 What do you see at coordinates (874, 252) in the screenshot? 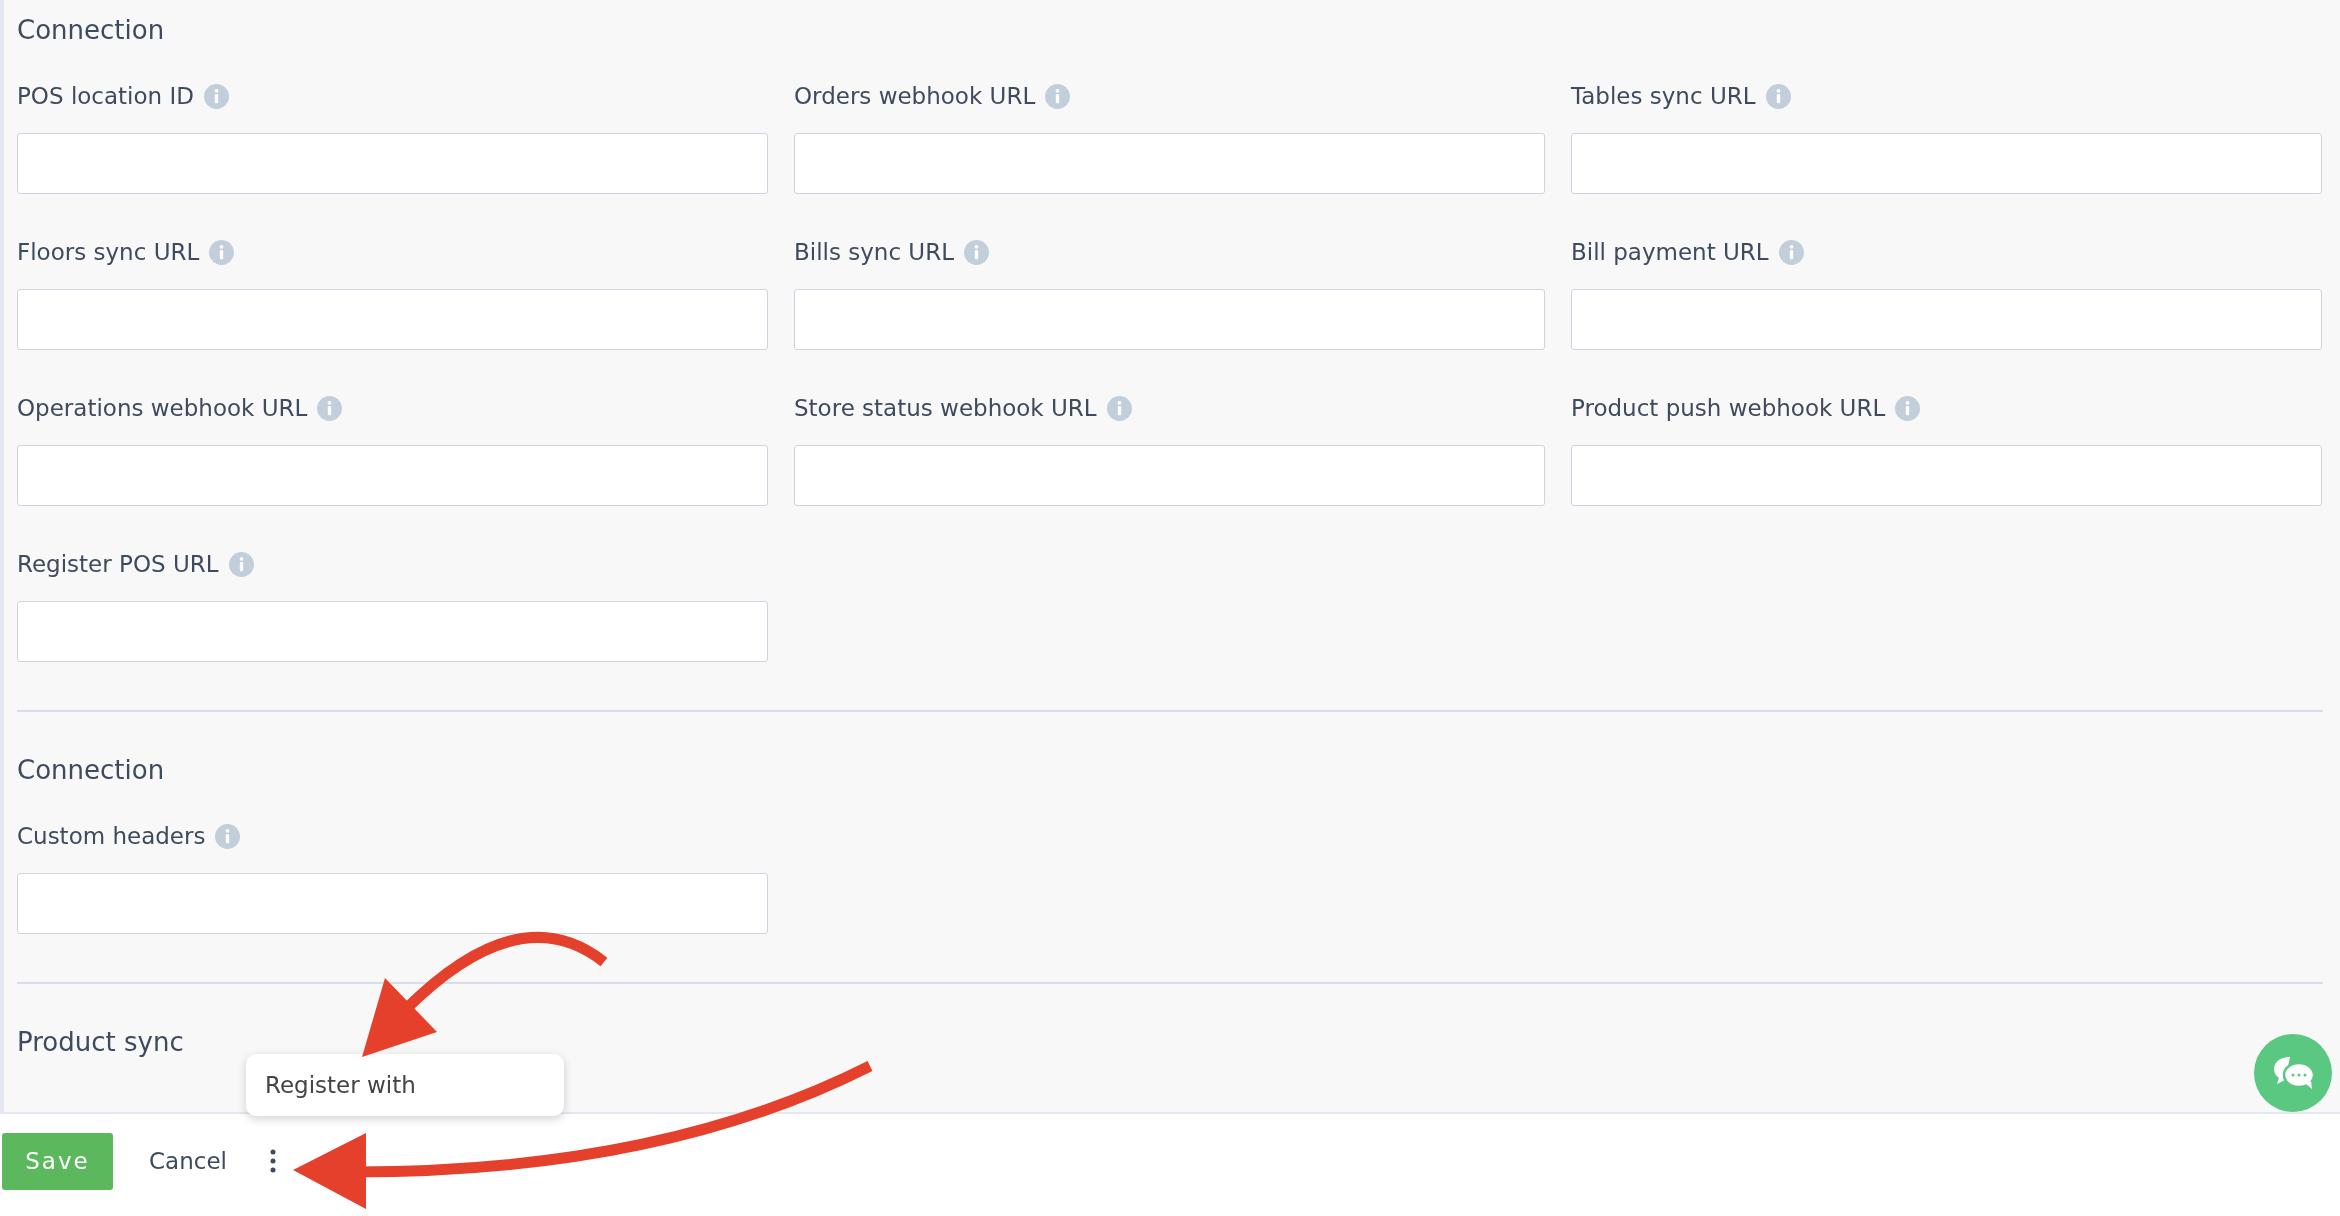
I see `field-label: Bills sync URL` at bounding box center [874, 252].